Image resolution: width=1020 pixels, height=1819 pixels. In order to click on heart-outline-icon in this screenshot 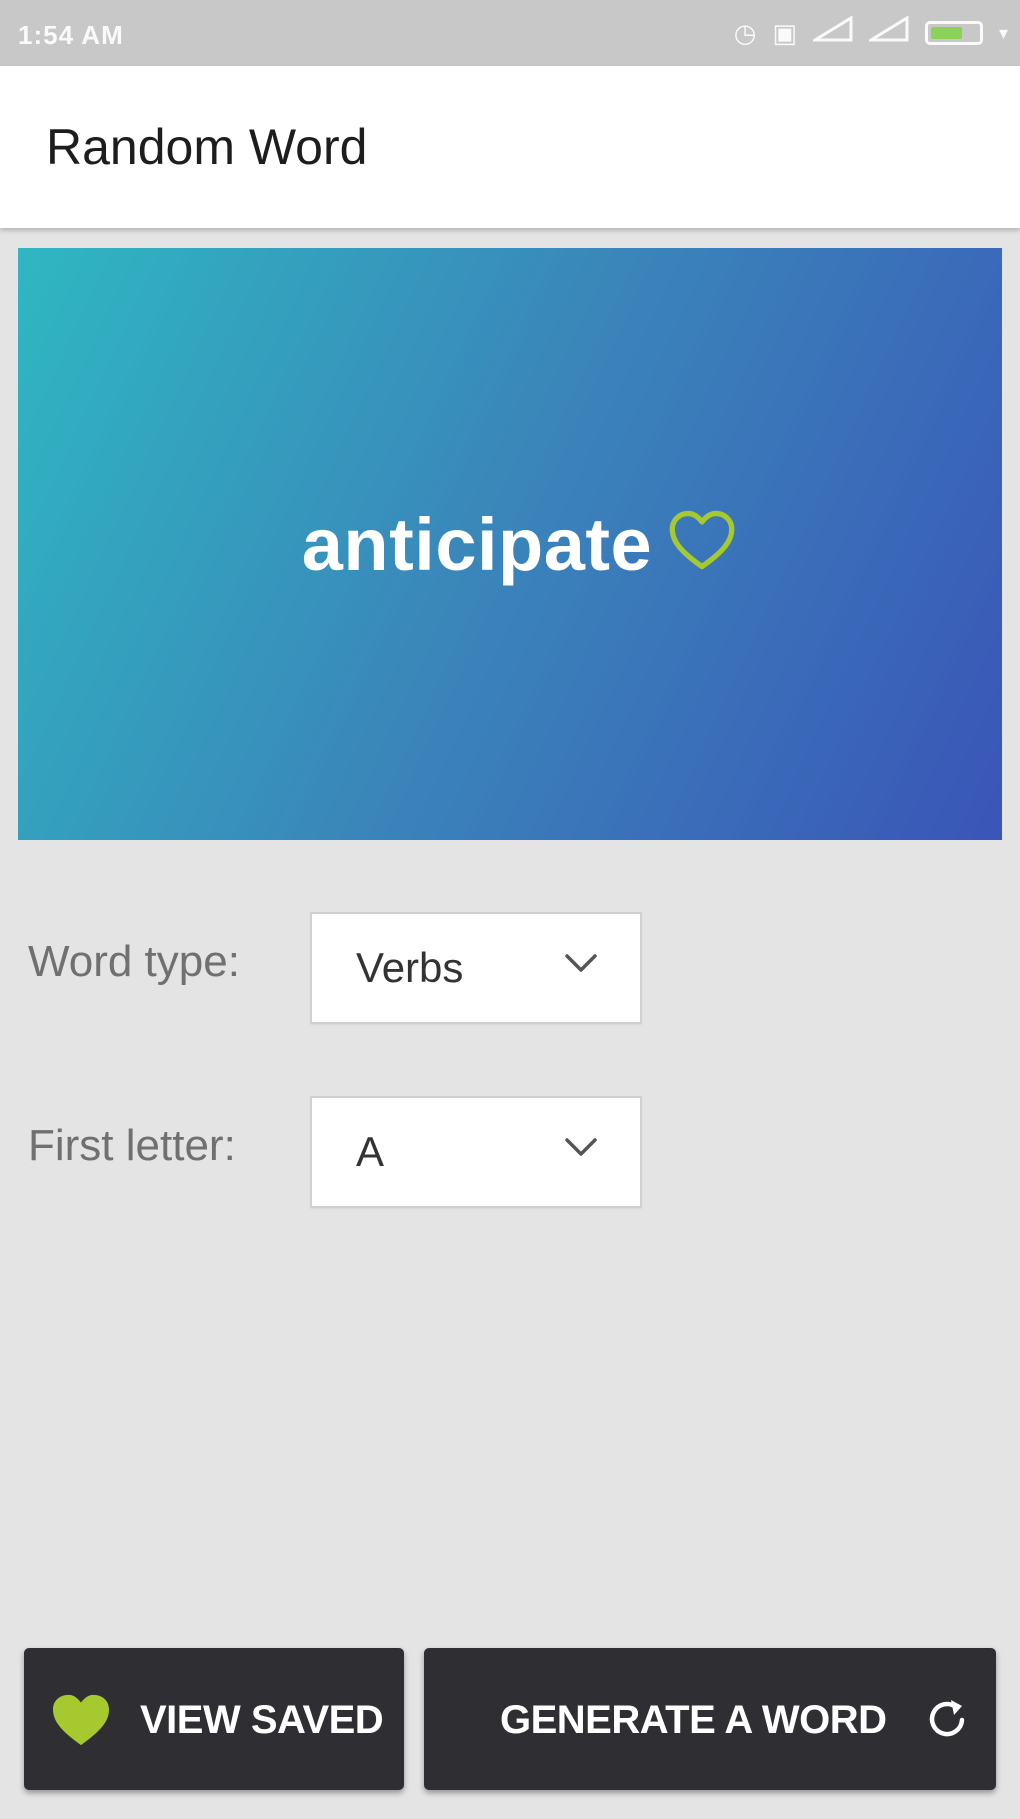, I will do `click(702, 540)`.